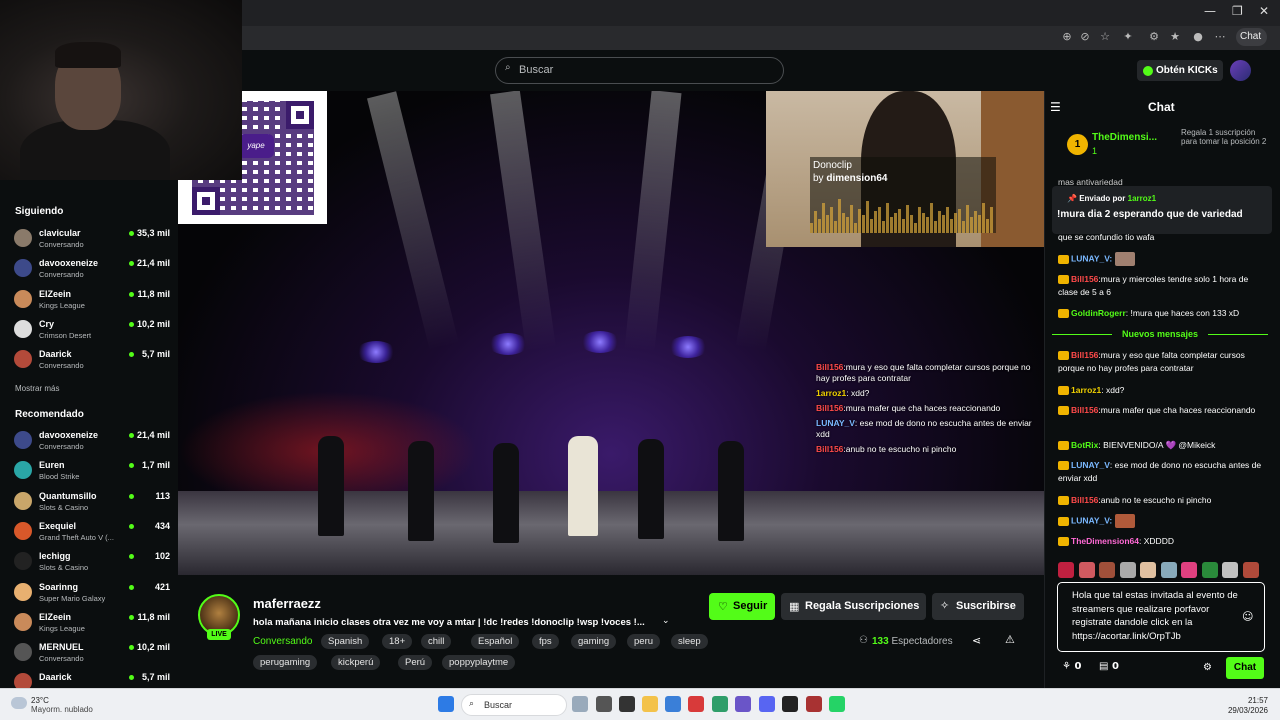 Image resolution: width=1280 pixels, height=720 pixels. I want to click on kicks-balance: ⚘ 0, so click(1071, 666).